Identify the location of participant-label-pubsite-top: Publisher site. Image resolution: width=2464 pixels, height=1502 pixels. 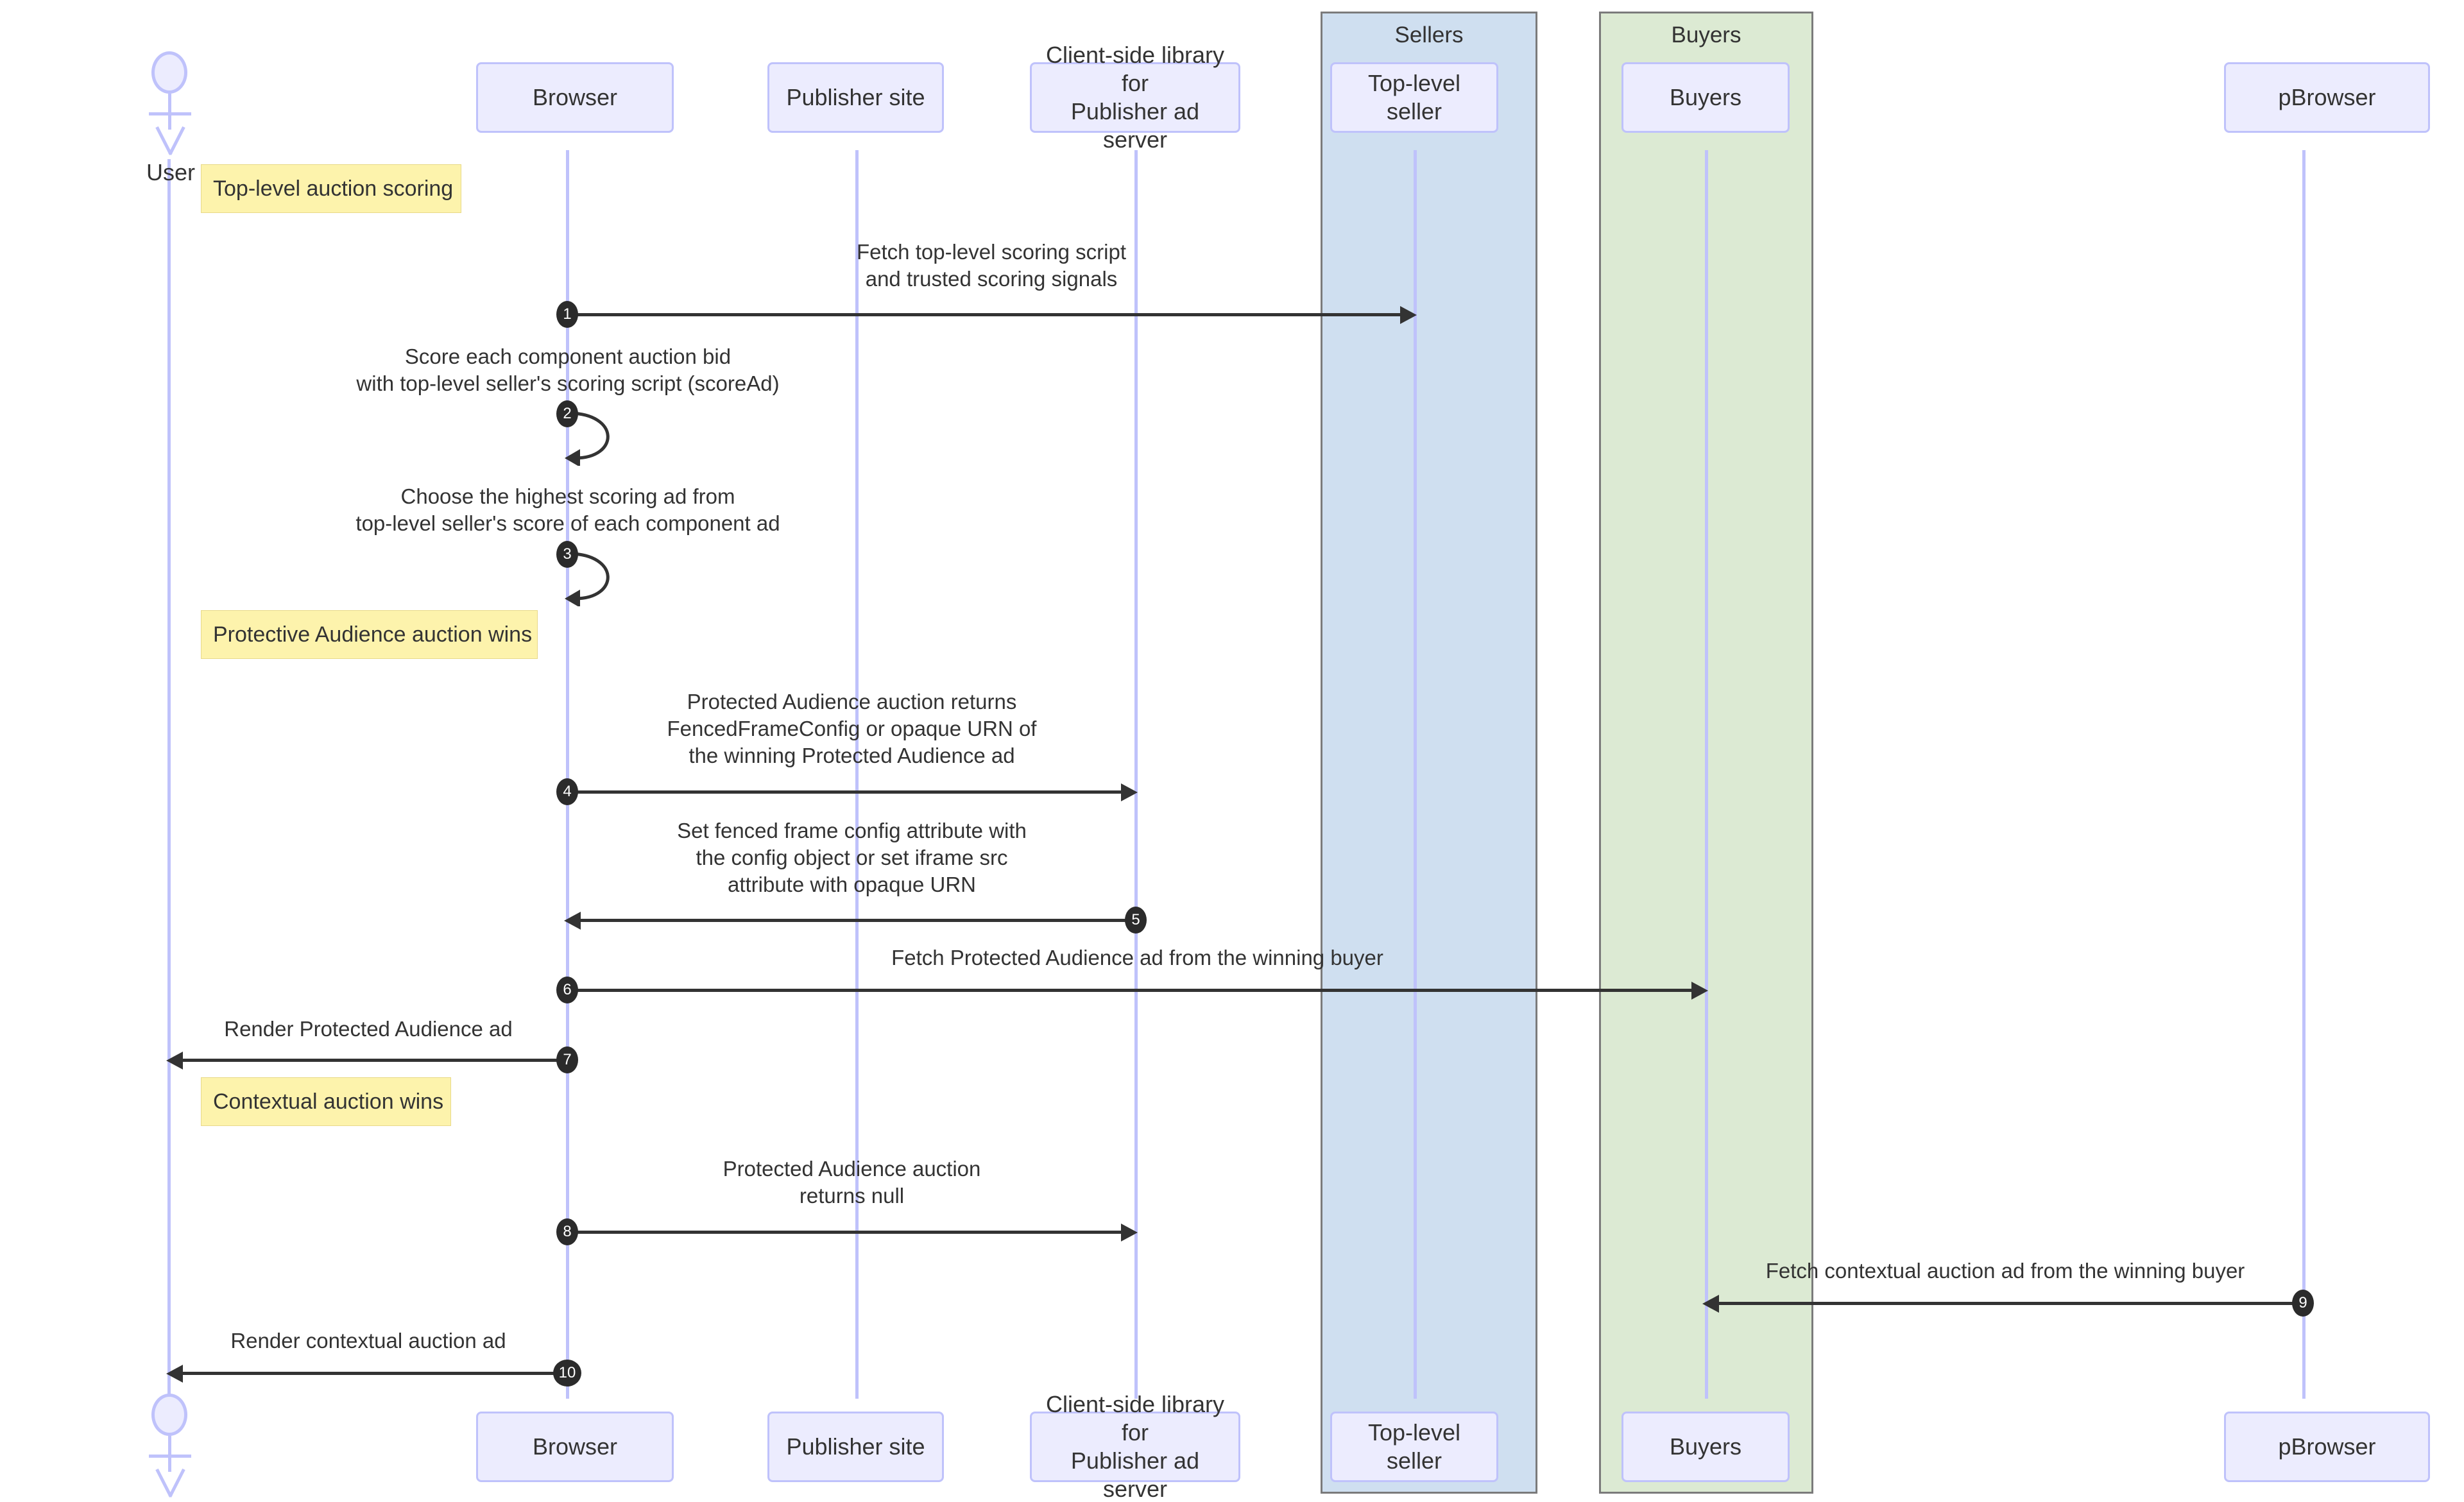
(856, 97).